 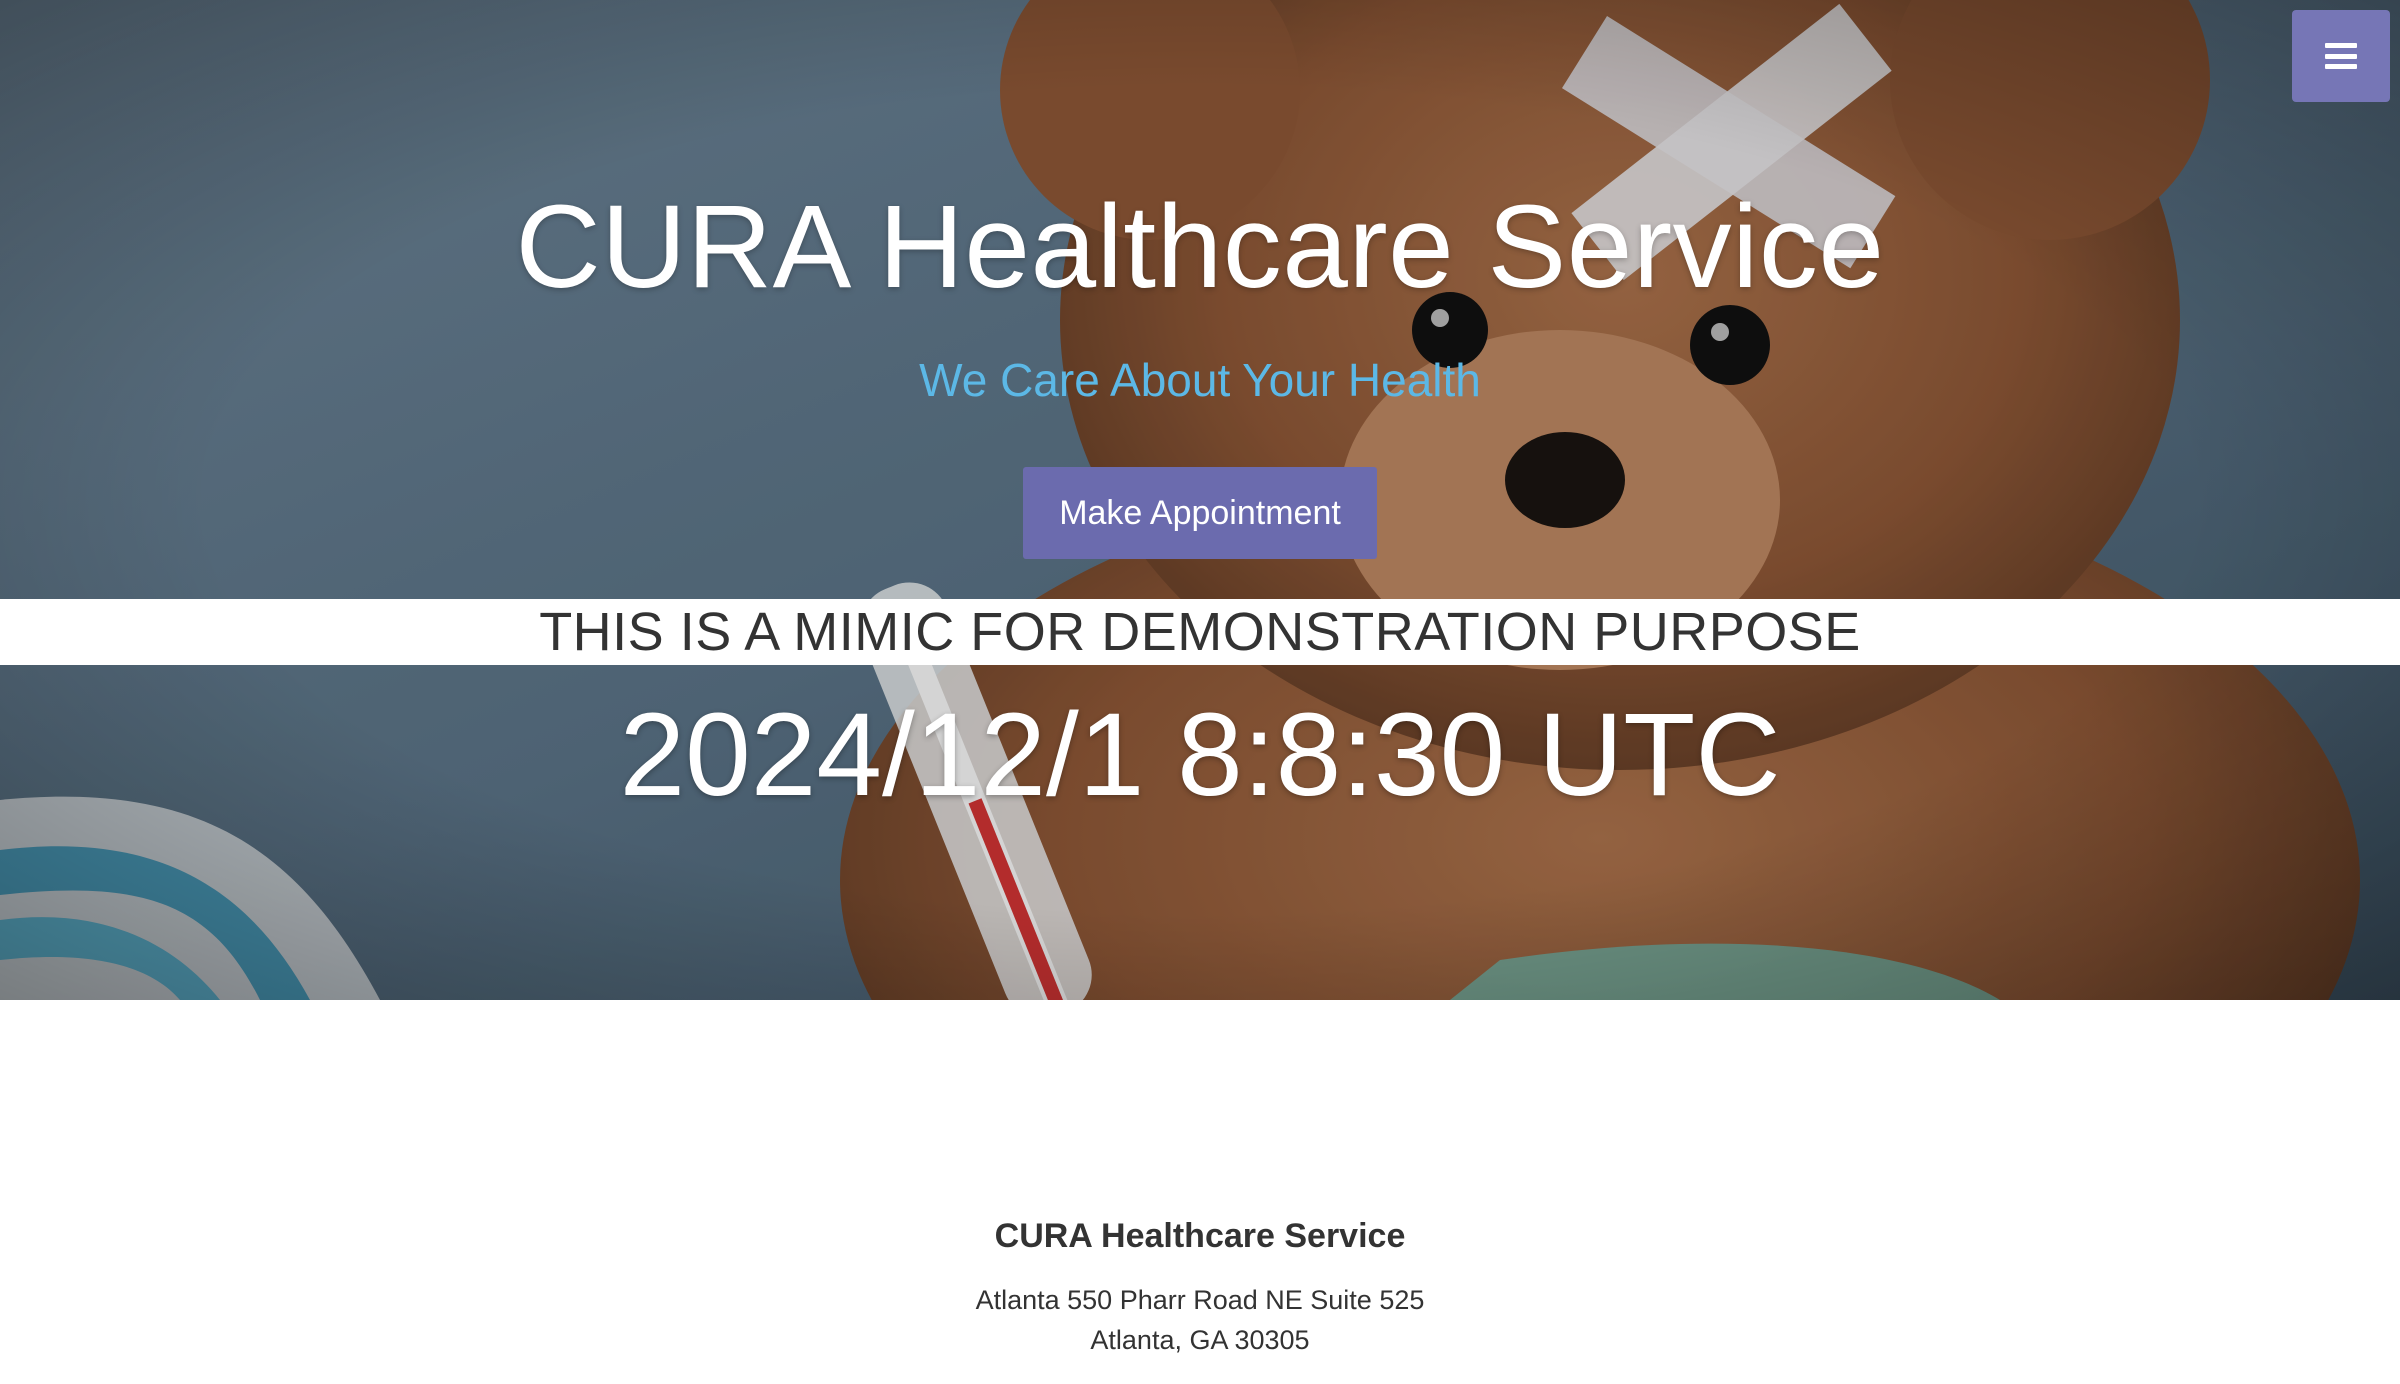 I want to click on footer-company-name: CURA Healthcare Service, so click(x=1200, y=1236).